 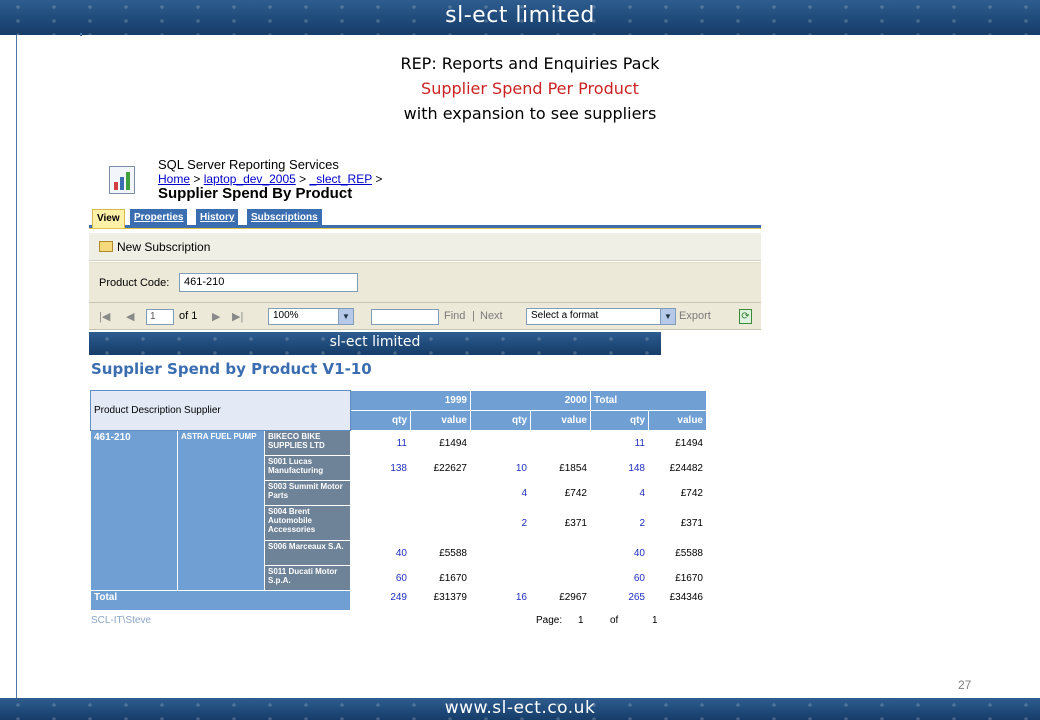 What do you see at coordinates (81, 34) in the screenshot?
I see `left-tick` at bounding box center [81, 34].